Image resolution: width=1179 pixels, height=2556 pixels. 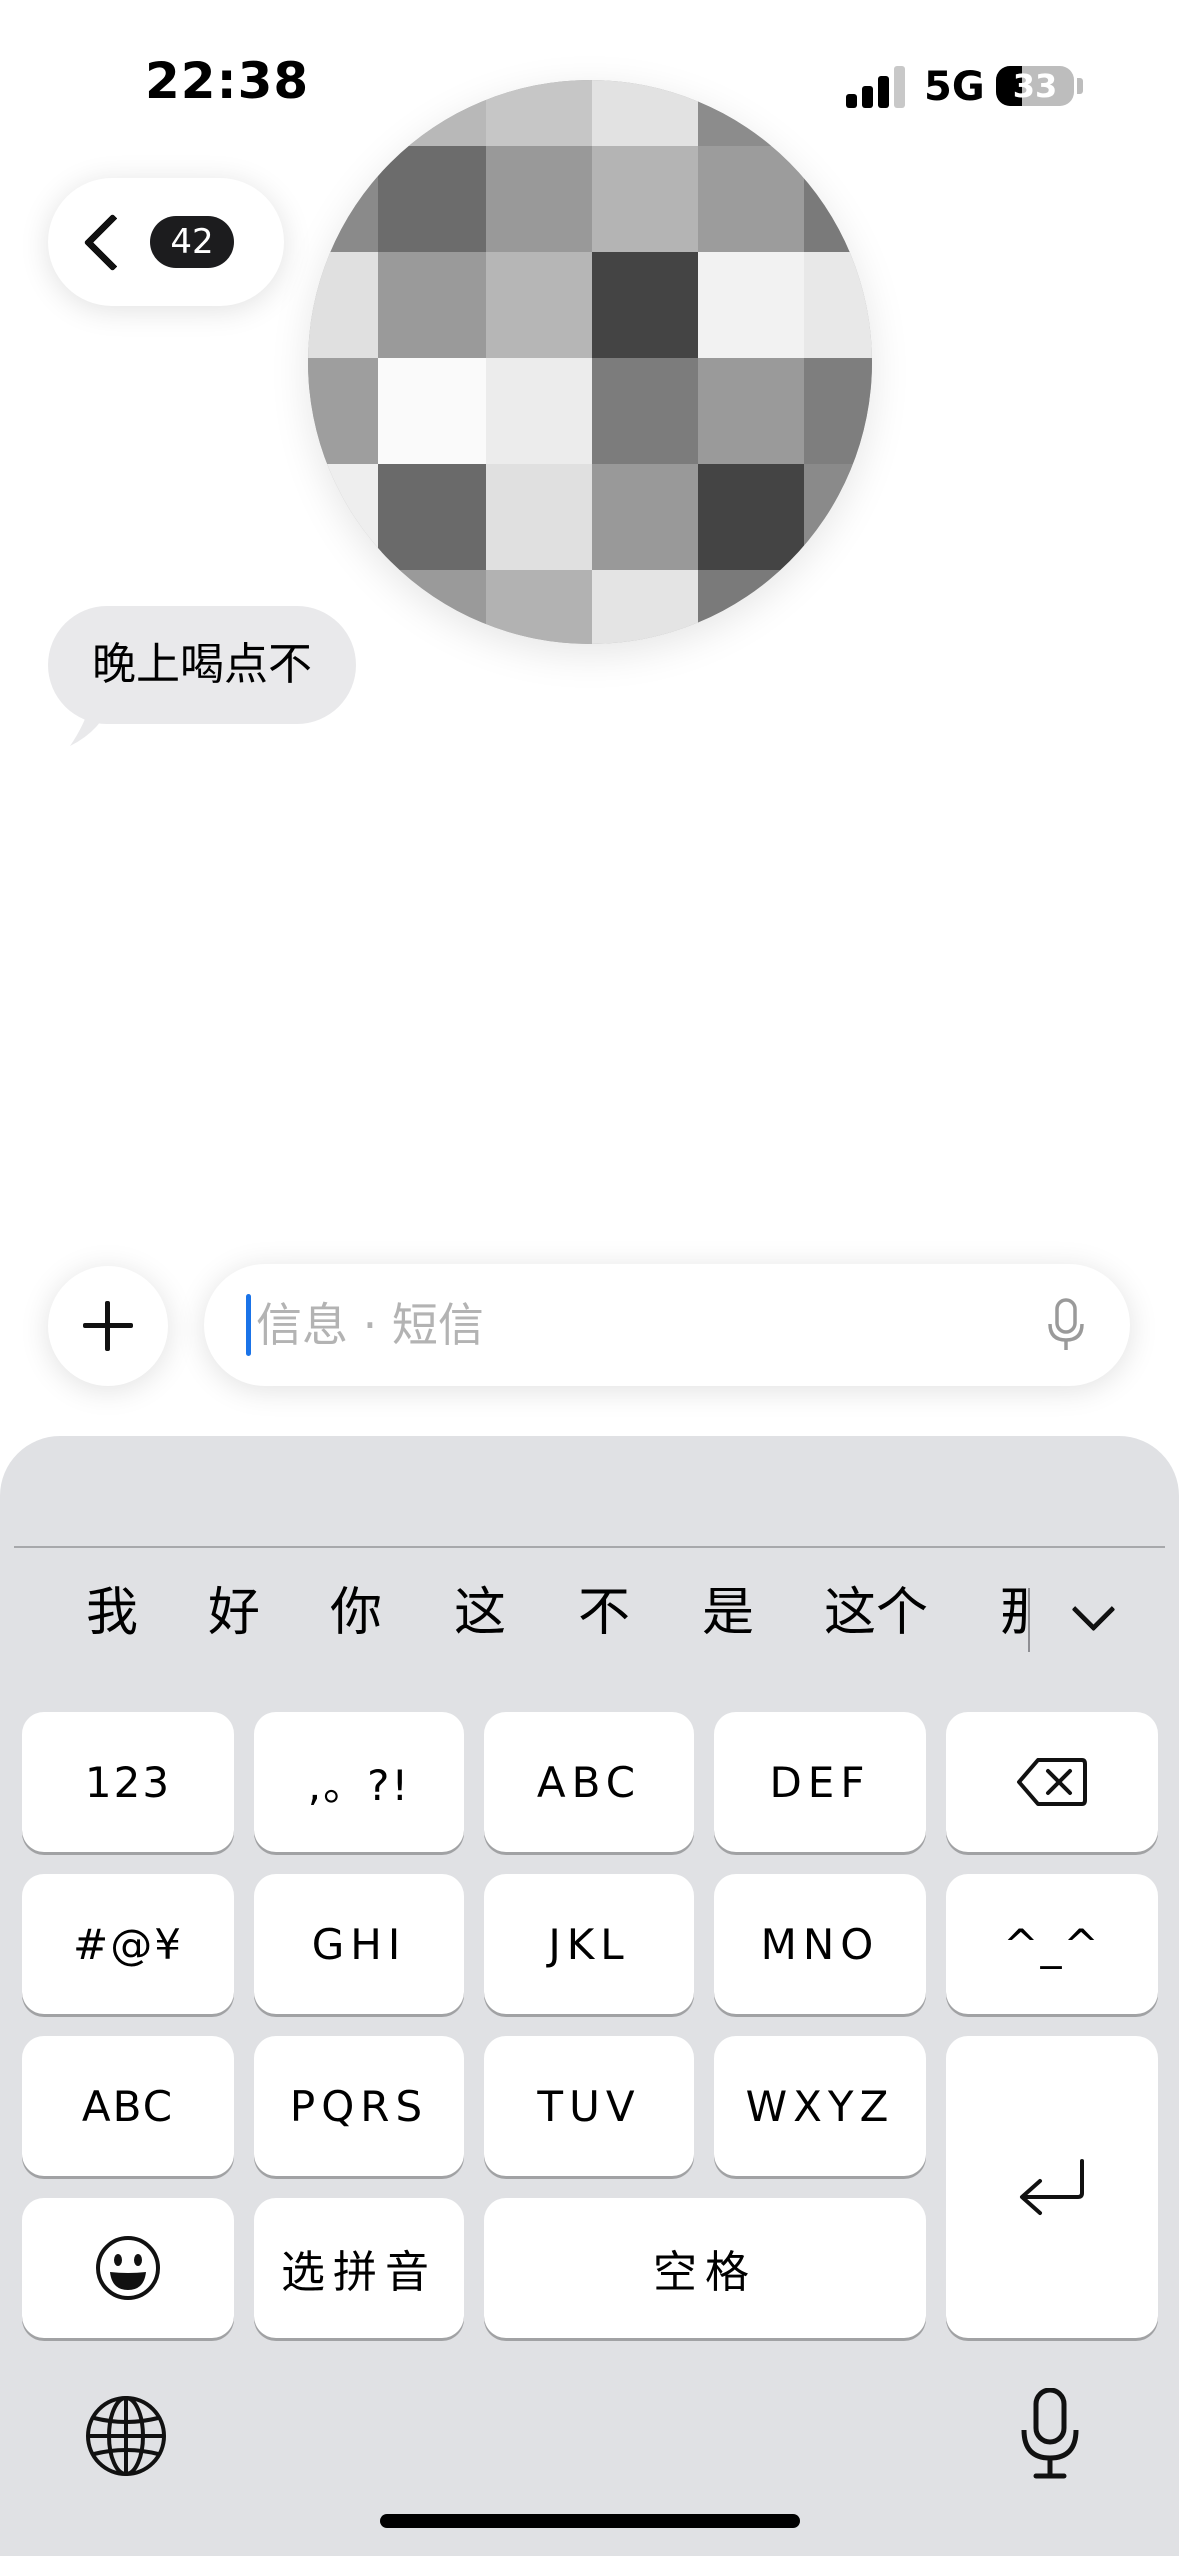 I want to click on chevron-down-icon, so click(x=1093, y=1609).